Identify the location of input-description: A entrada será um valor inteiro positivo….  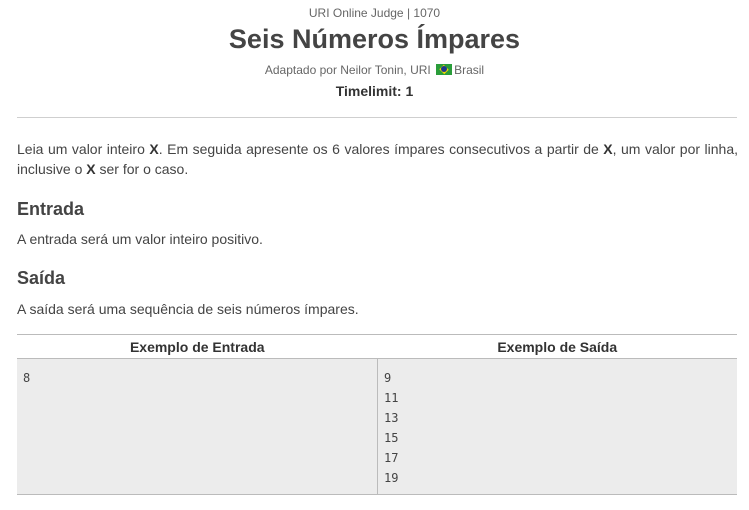
(140, 239).